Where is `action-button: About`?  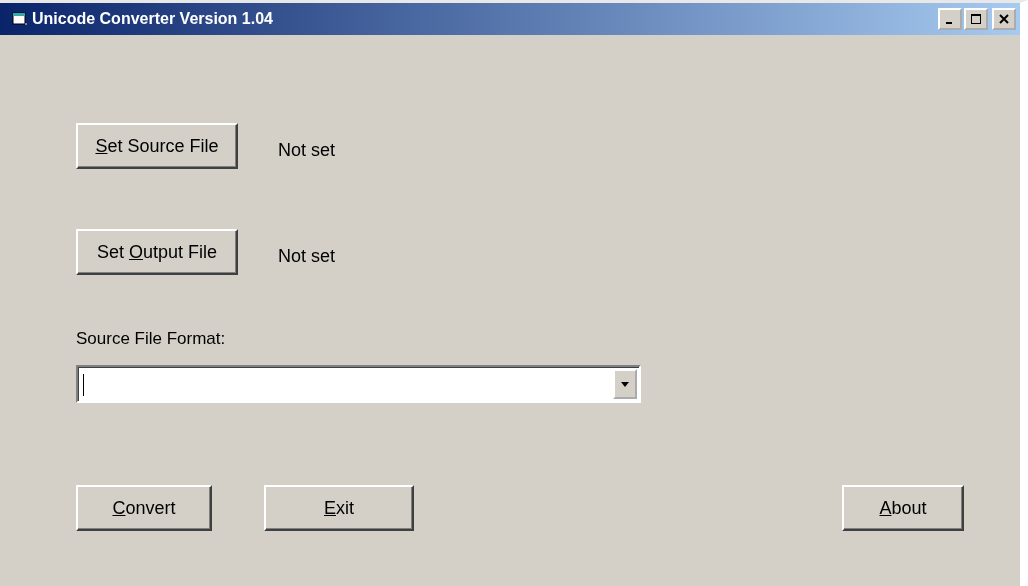 action-button: About is located at coordinates (903, 508).